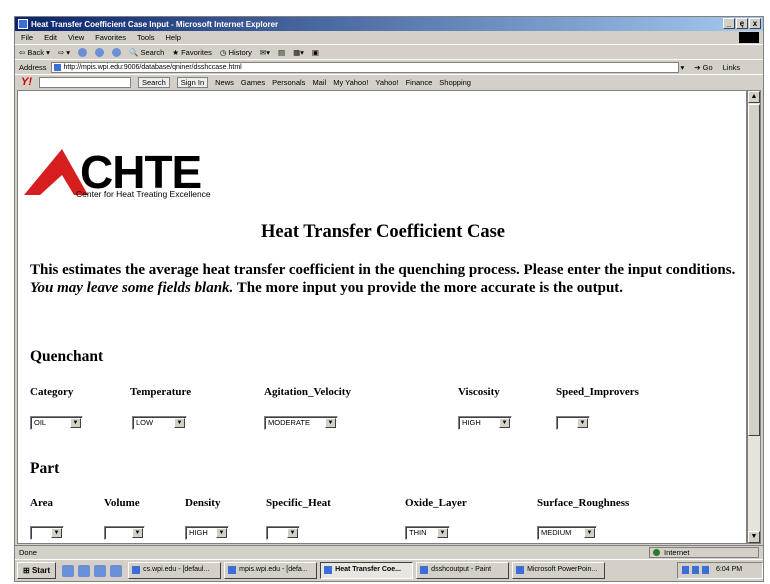  I want to click on temperature-select: LOW ▼, so click(159, 423).